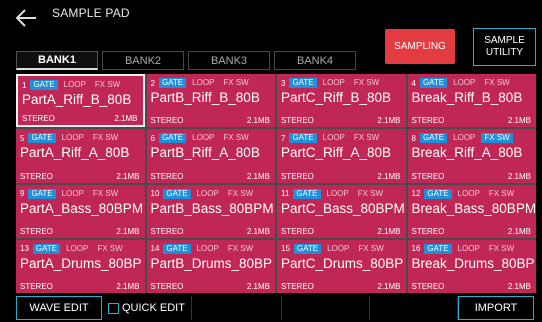  Describe the element at coordinates (91, 13) in the screenshot. I see `screen-title: SAMPLE PAD` at that location.